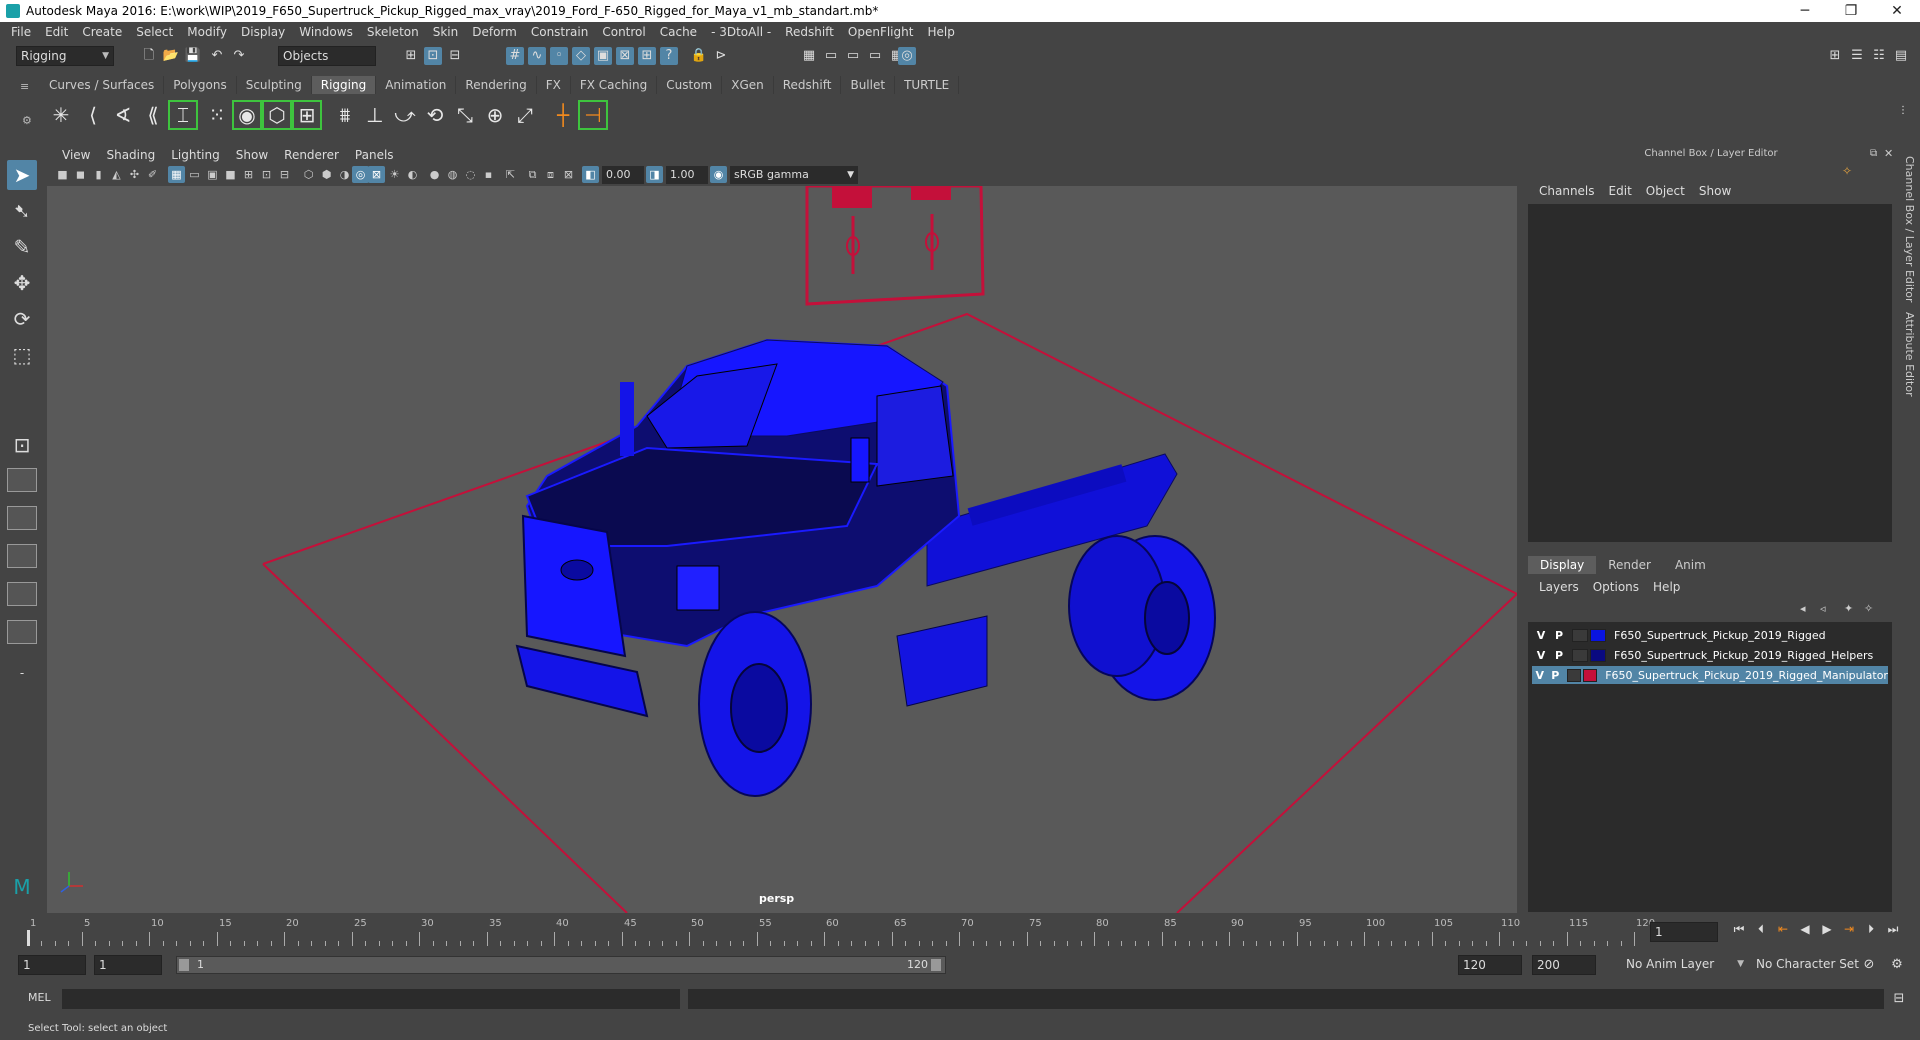 This screenshot has width=1920, height=1040. Describe the element at coordinates (748, 85) in the screenshot. I see `shelf-tab-xgen: XGen` at that location.